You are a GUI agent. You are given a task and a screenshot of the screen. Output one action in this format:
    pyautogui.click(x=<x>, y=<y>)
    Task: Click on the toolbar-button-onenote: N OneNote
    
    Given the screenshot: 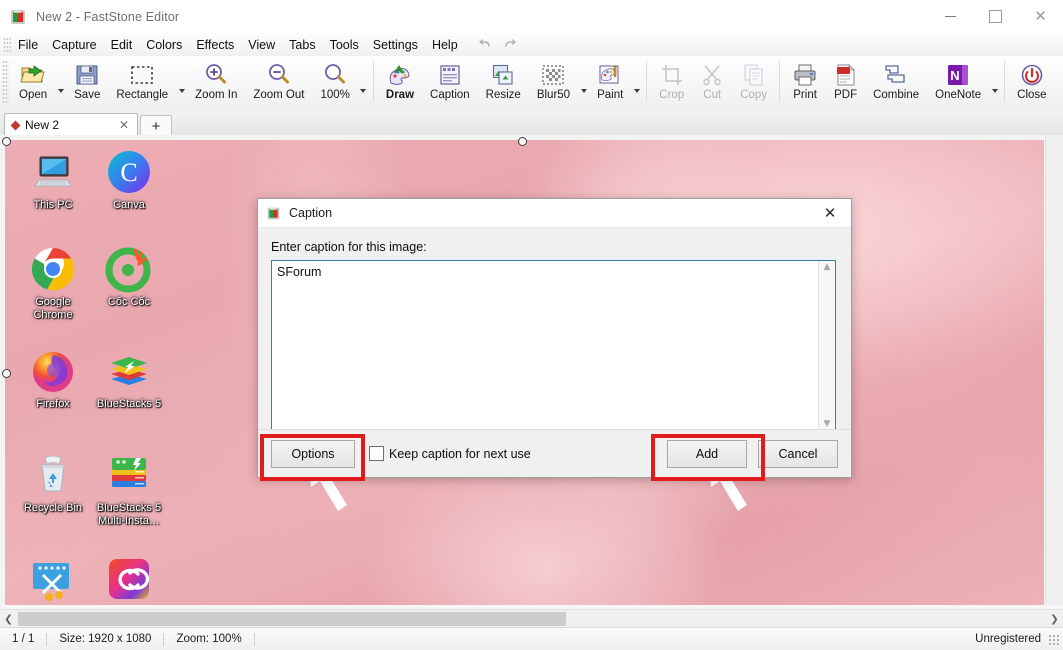 What is the action you would take?
    pyautogui.click(x=958, y=84)
    